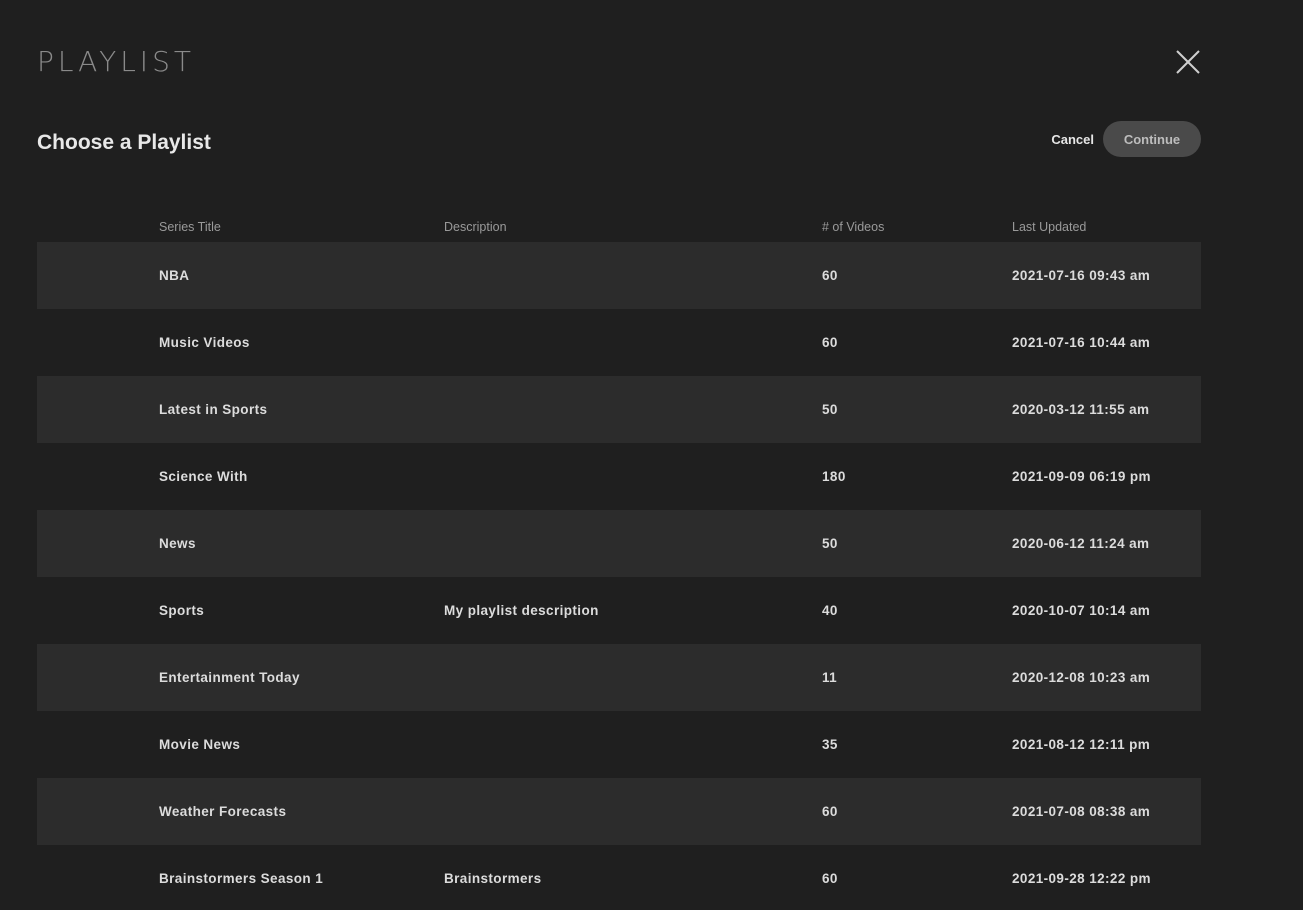  Describe the element at coordinates (1081, 543) in the screenshot. I see `row-last-updated: 2020-06-12 11:24 am` at that location.